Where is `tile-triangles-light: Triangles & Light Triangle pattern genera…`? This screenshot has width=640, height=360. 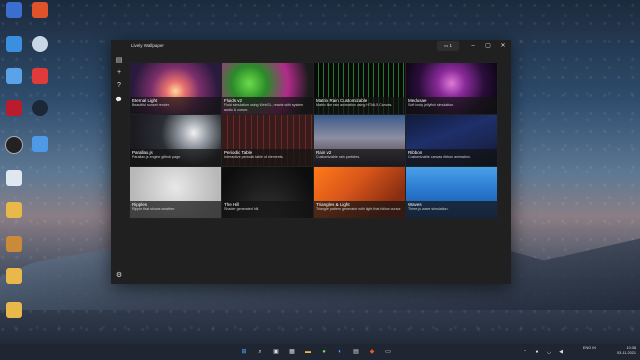
tile-triangles-light: Triangles & Light Triangle pattern genera… is located at coordinates (359, 192).